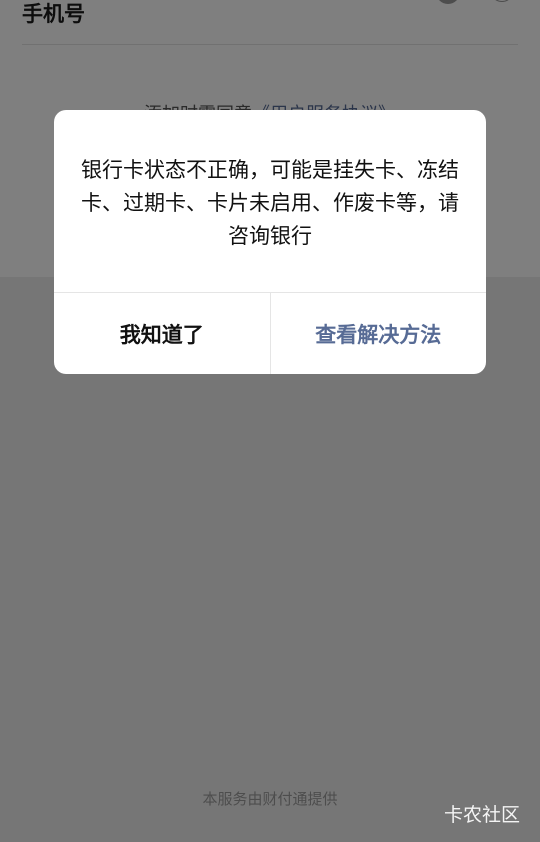 The image size is (540, 842). What do you see at coordinates (481, 815) in the screenshot?
I see `watermark: 卡农社区` at bounding box center [481, 815].